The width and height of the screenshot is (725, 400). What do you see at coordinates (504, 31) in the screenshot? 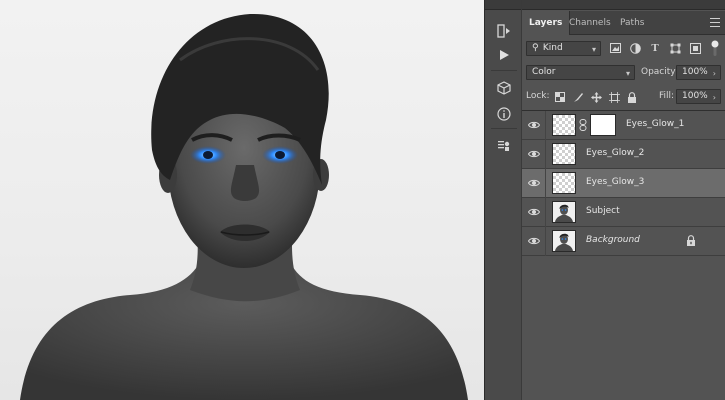
I see `history-play-icon` at bounding box center [504, 31].